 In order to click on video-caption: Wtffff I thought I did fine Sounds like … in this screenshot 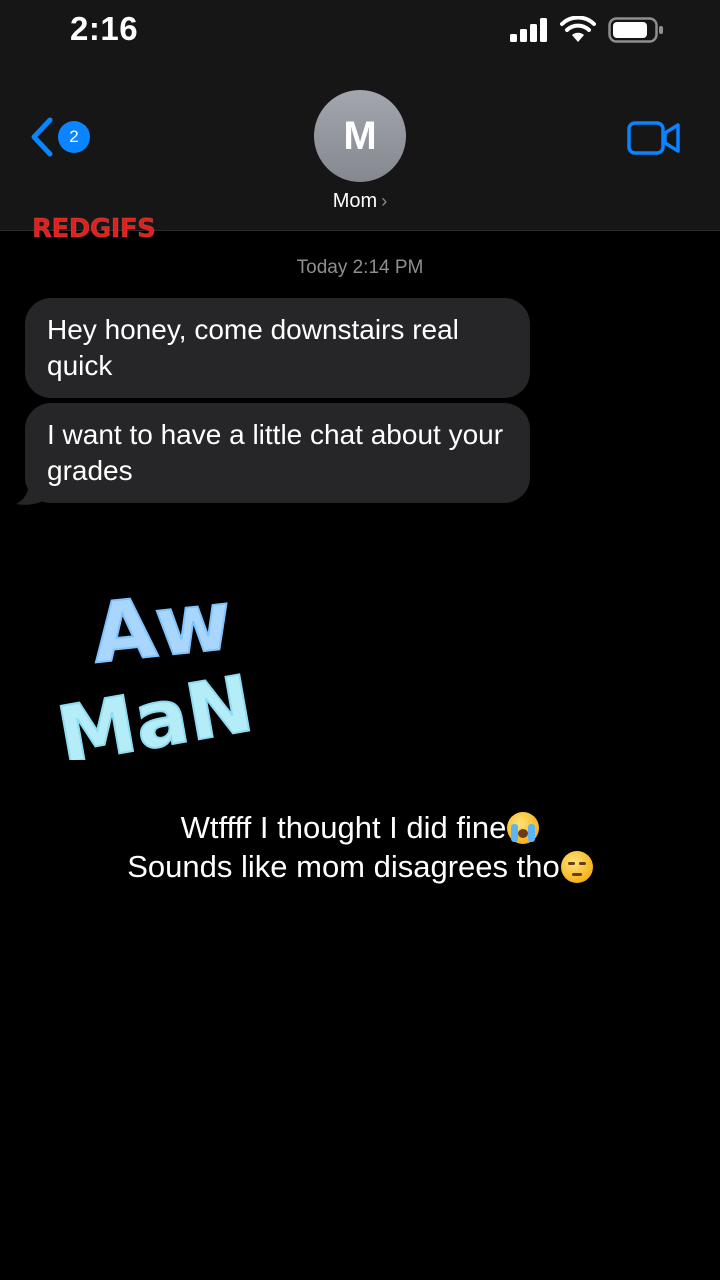, I will do `click(360, 847)`.